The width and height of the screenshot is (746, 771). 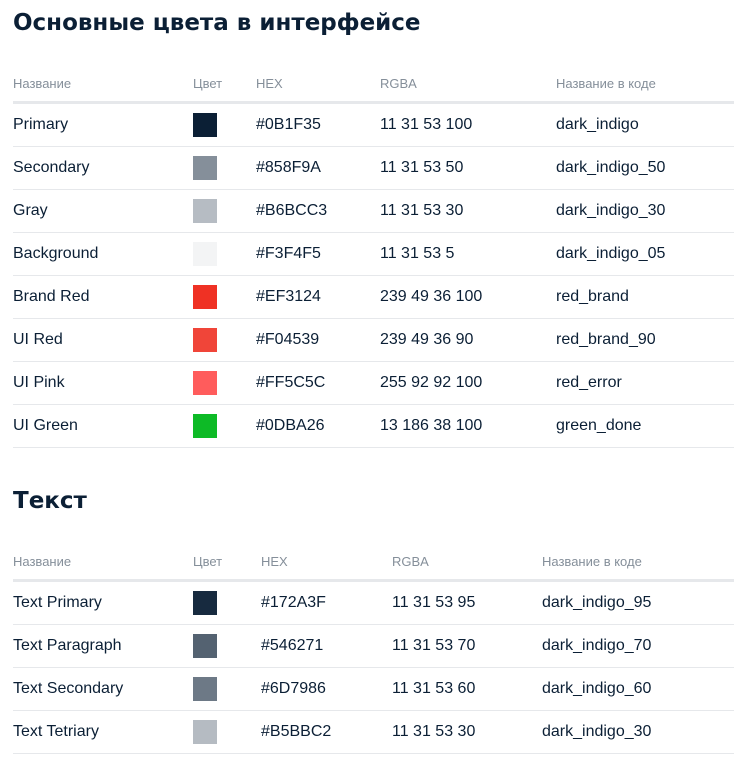 What do you see at coordinates (645, 340) in the screenshot?
I see `code-name-cell: red_brand_90` at bounding box center [645, 340].